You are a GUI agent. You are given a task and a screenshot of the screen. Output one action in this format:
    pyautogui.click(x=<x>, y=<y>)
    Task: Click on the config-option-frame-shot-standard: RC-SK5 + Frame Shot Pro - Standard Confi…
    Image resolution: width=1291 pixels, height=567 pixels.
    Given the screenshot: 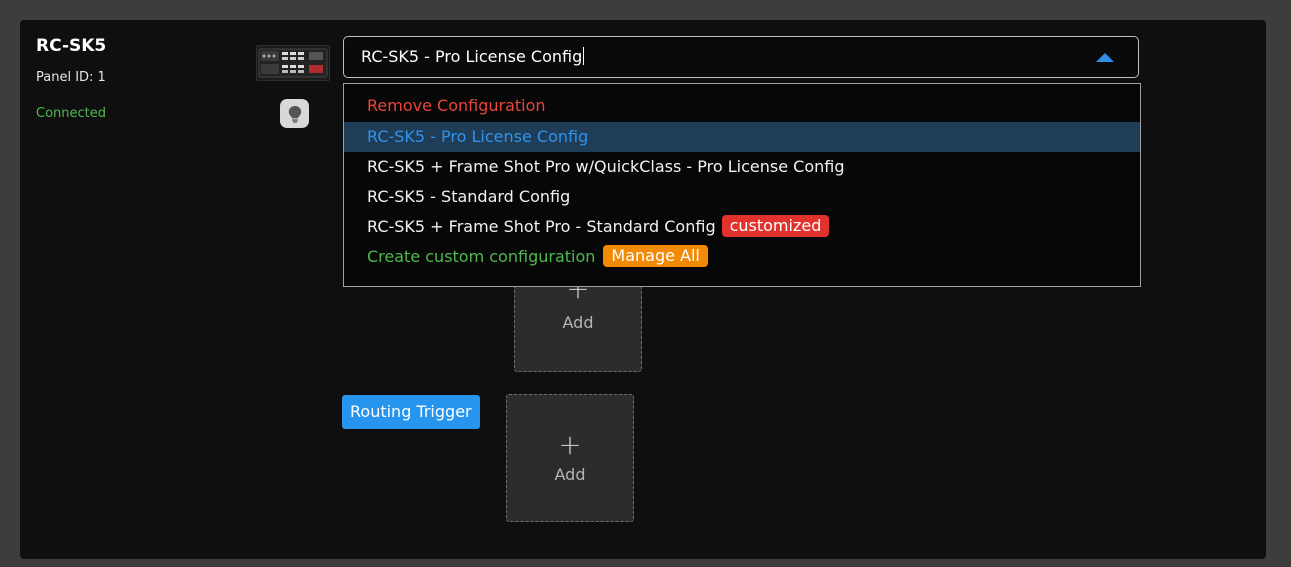 What is the action you would take?
    pyautogui.click(x=742, y=227)
    